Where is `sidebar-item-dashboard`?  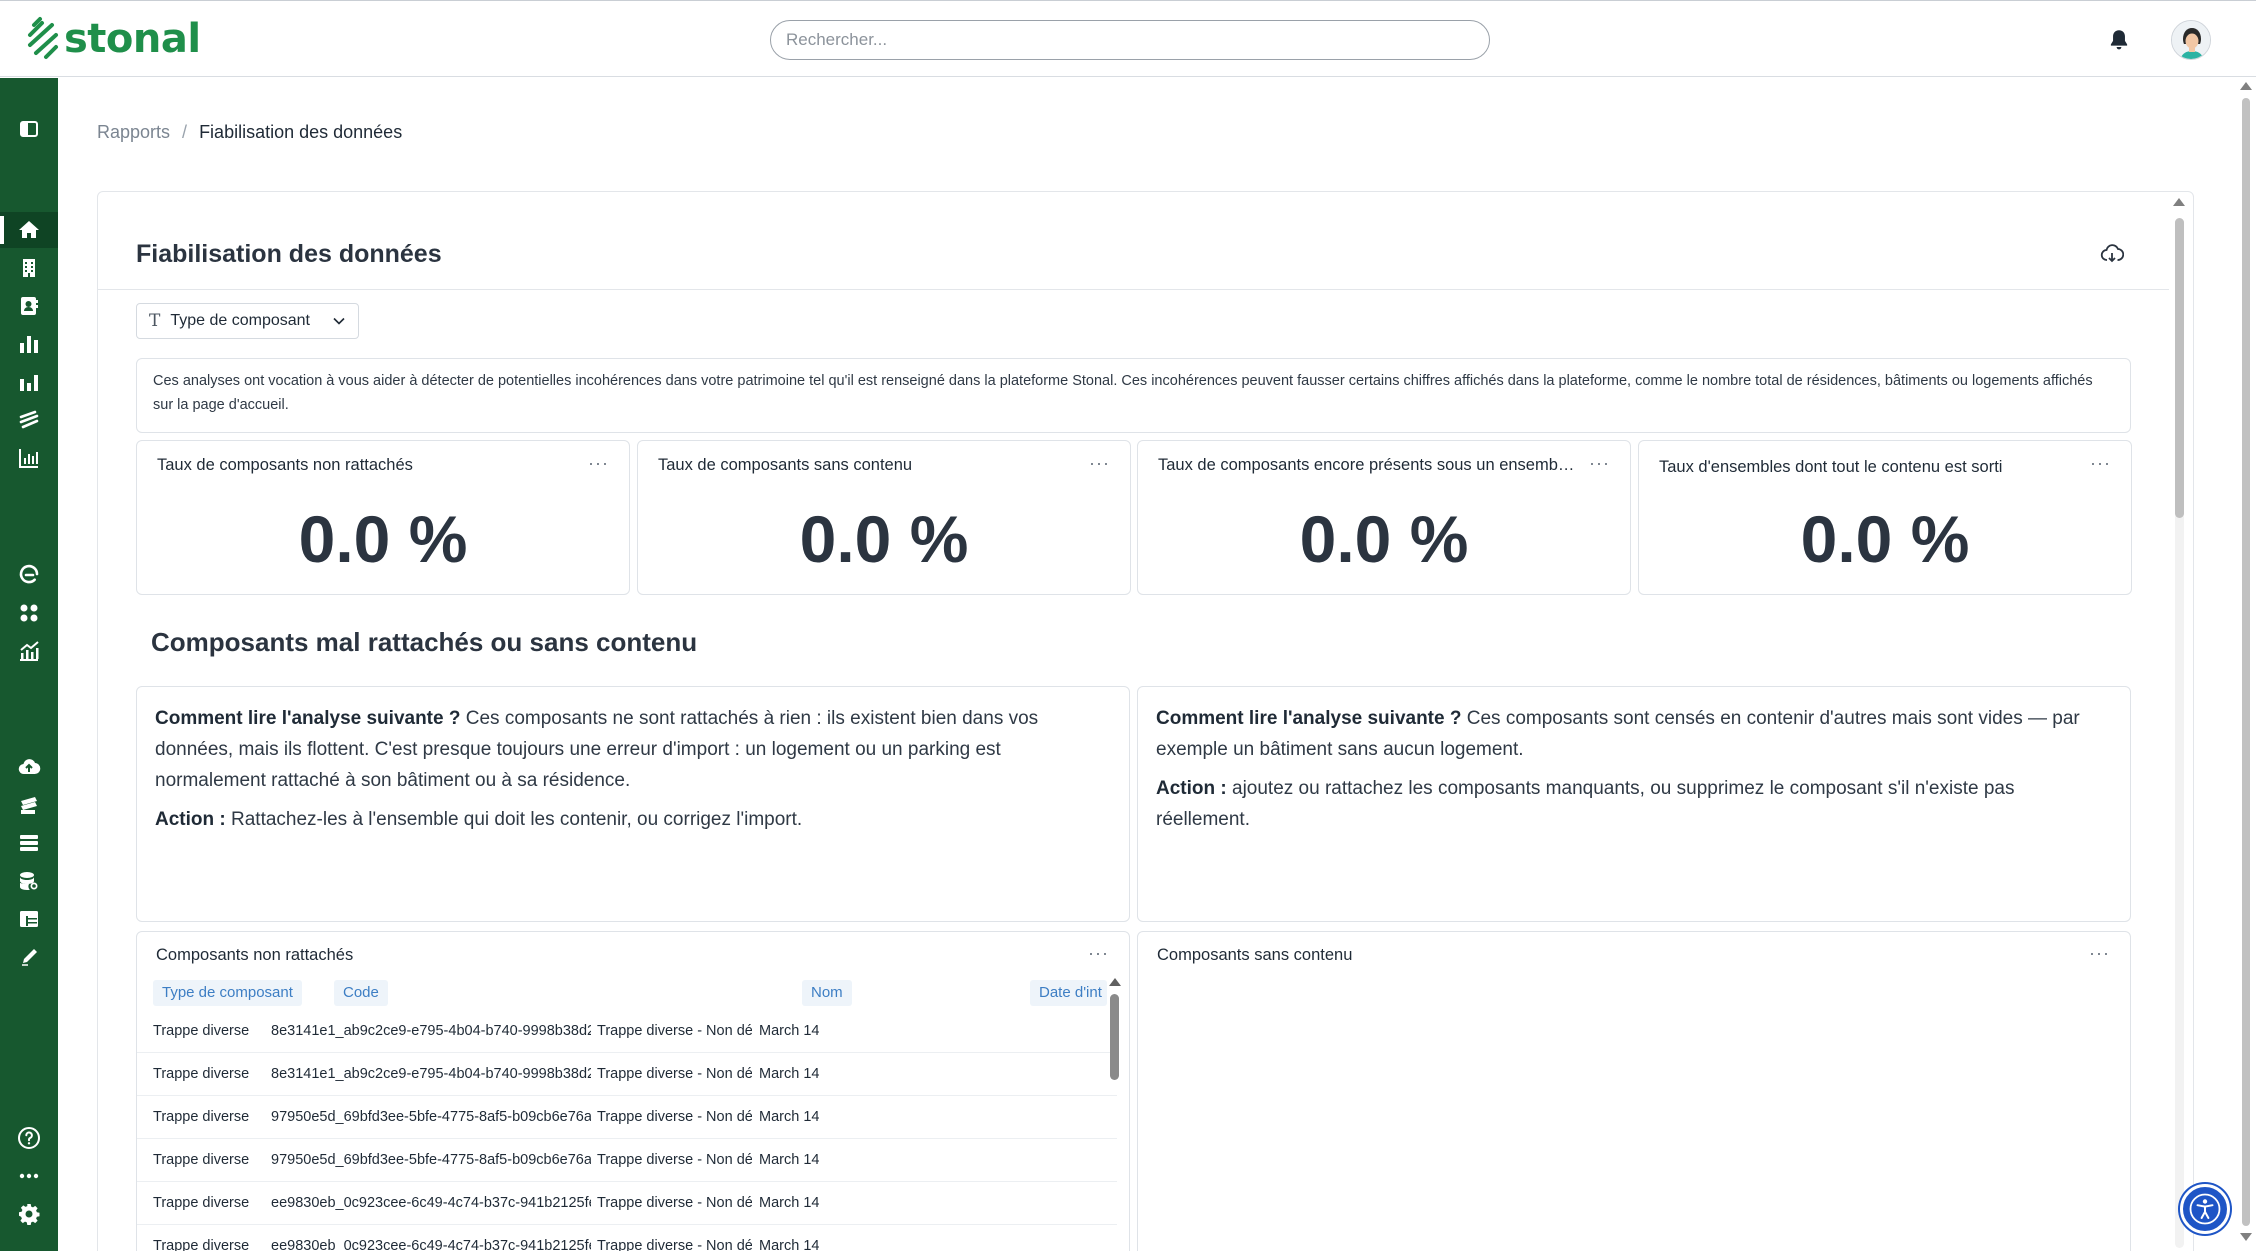 sidebar-item-dashboard is located at coordinates (29, 458).